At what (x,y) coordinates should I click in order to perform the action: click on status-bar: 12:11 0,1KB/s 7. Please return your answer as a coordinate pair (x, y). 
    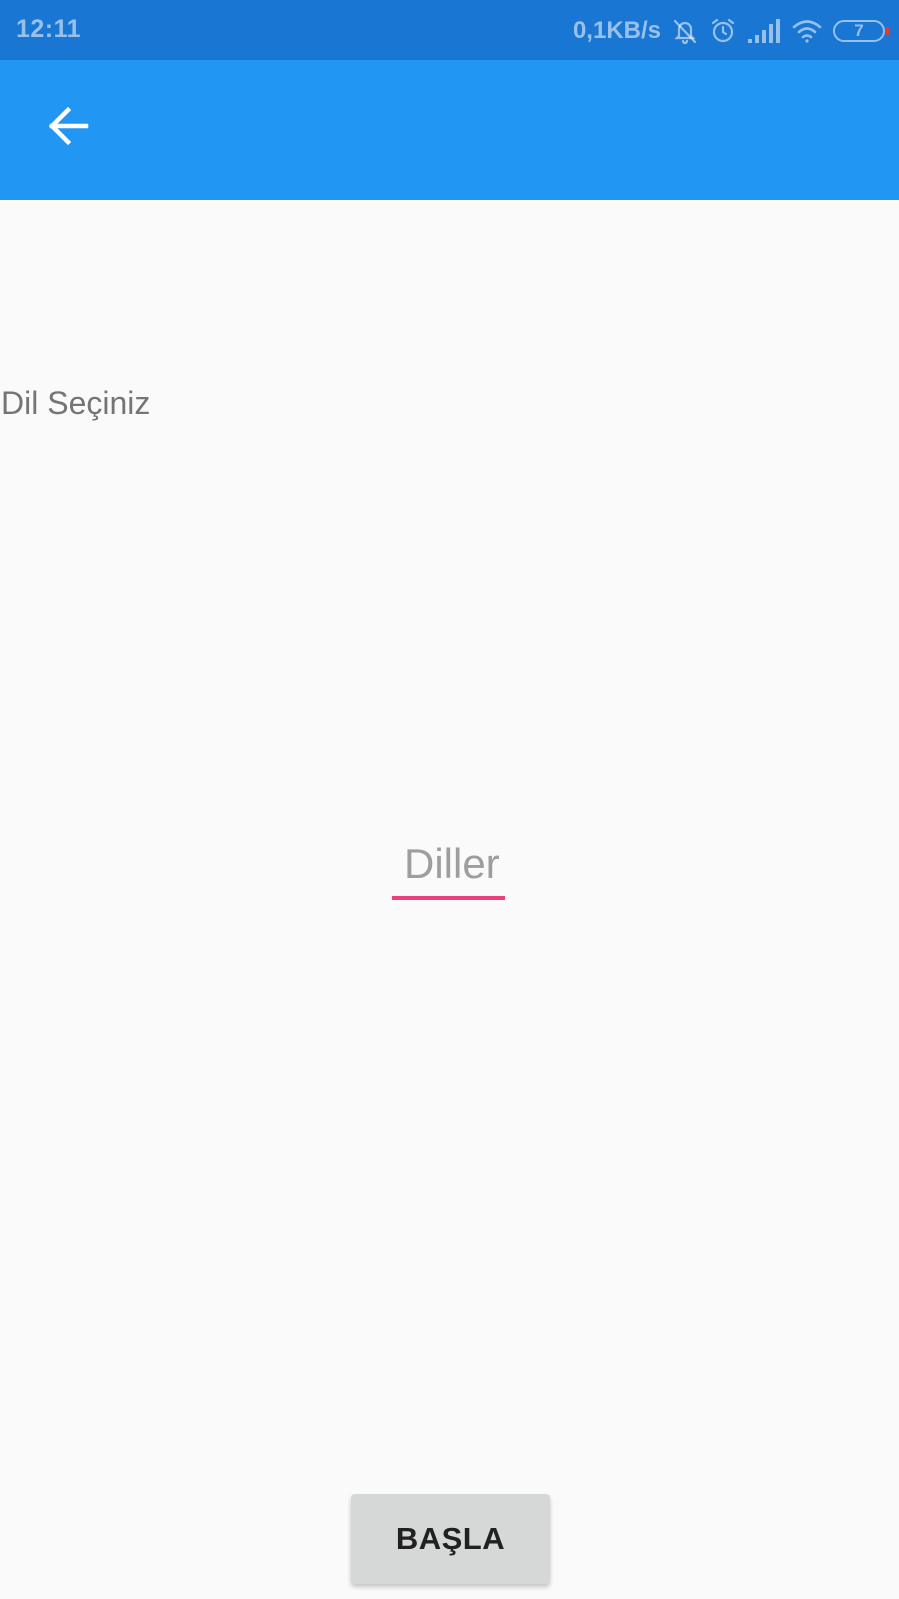
    Looking at the image, I should click on (449, 30).